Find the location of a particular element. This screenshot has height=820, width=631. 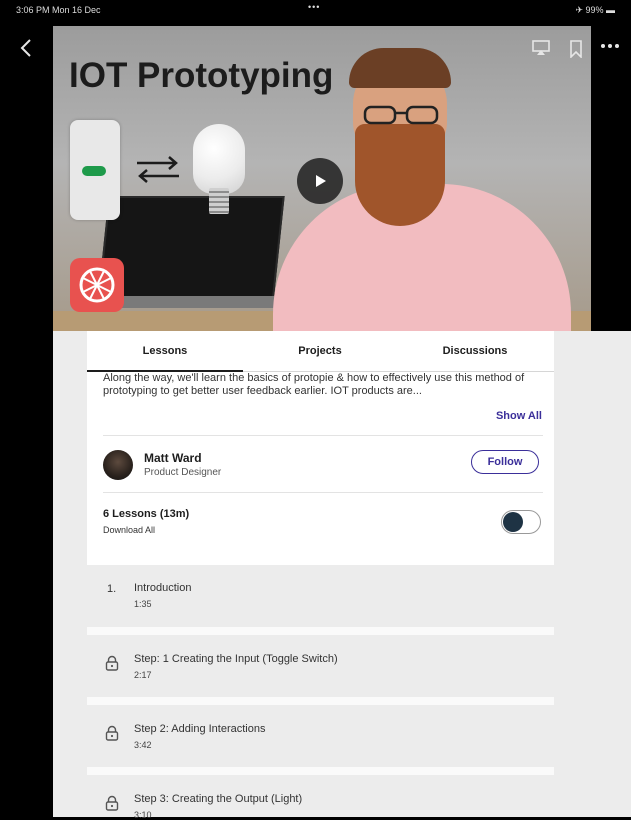

download-all-toggle is located at coordinates (521, 522).